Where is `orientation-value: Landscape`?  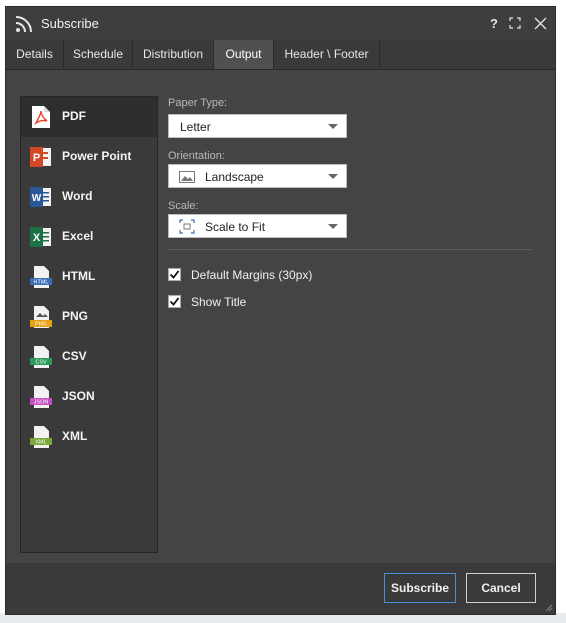 orientation-value: Landscape is located at coordinates (234, 177).